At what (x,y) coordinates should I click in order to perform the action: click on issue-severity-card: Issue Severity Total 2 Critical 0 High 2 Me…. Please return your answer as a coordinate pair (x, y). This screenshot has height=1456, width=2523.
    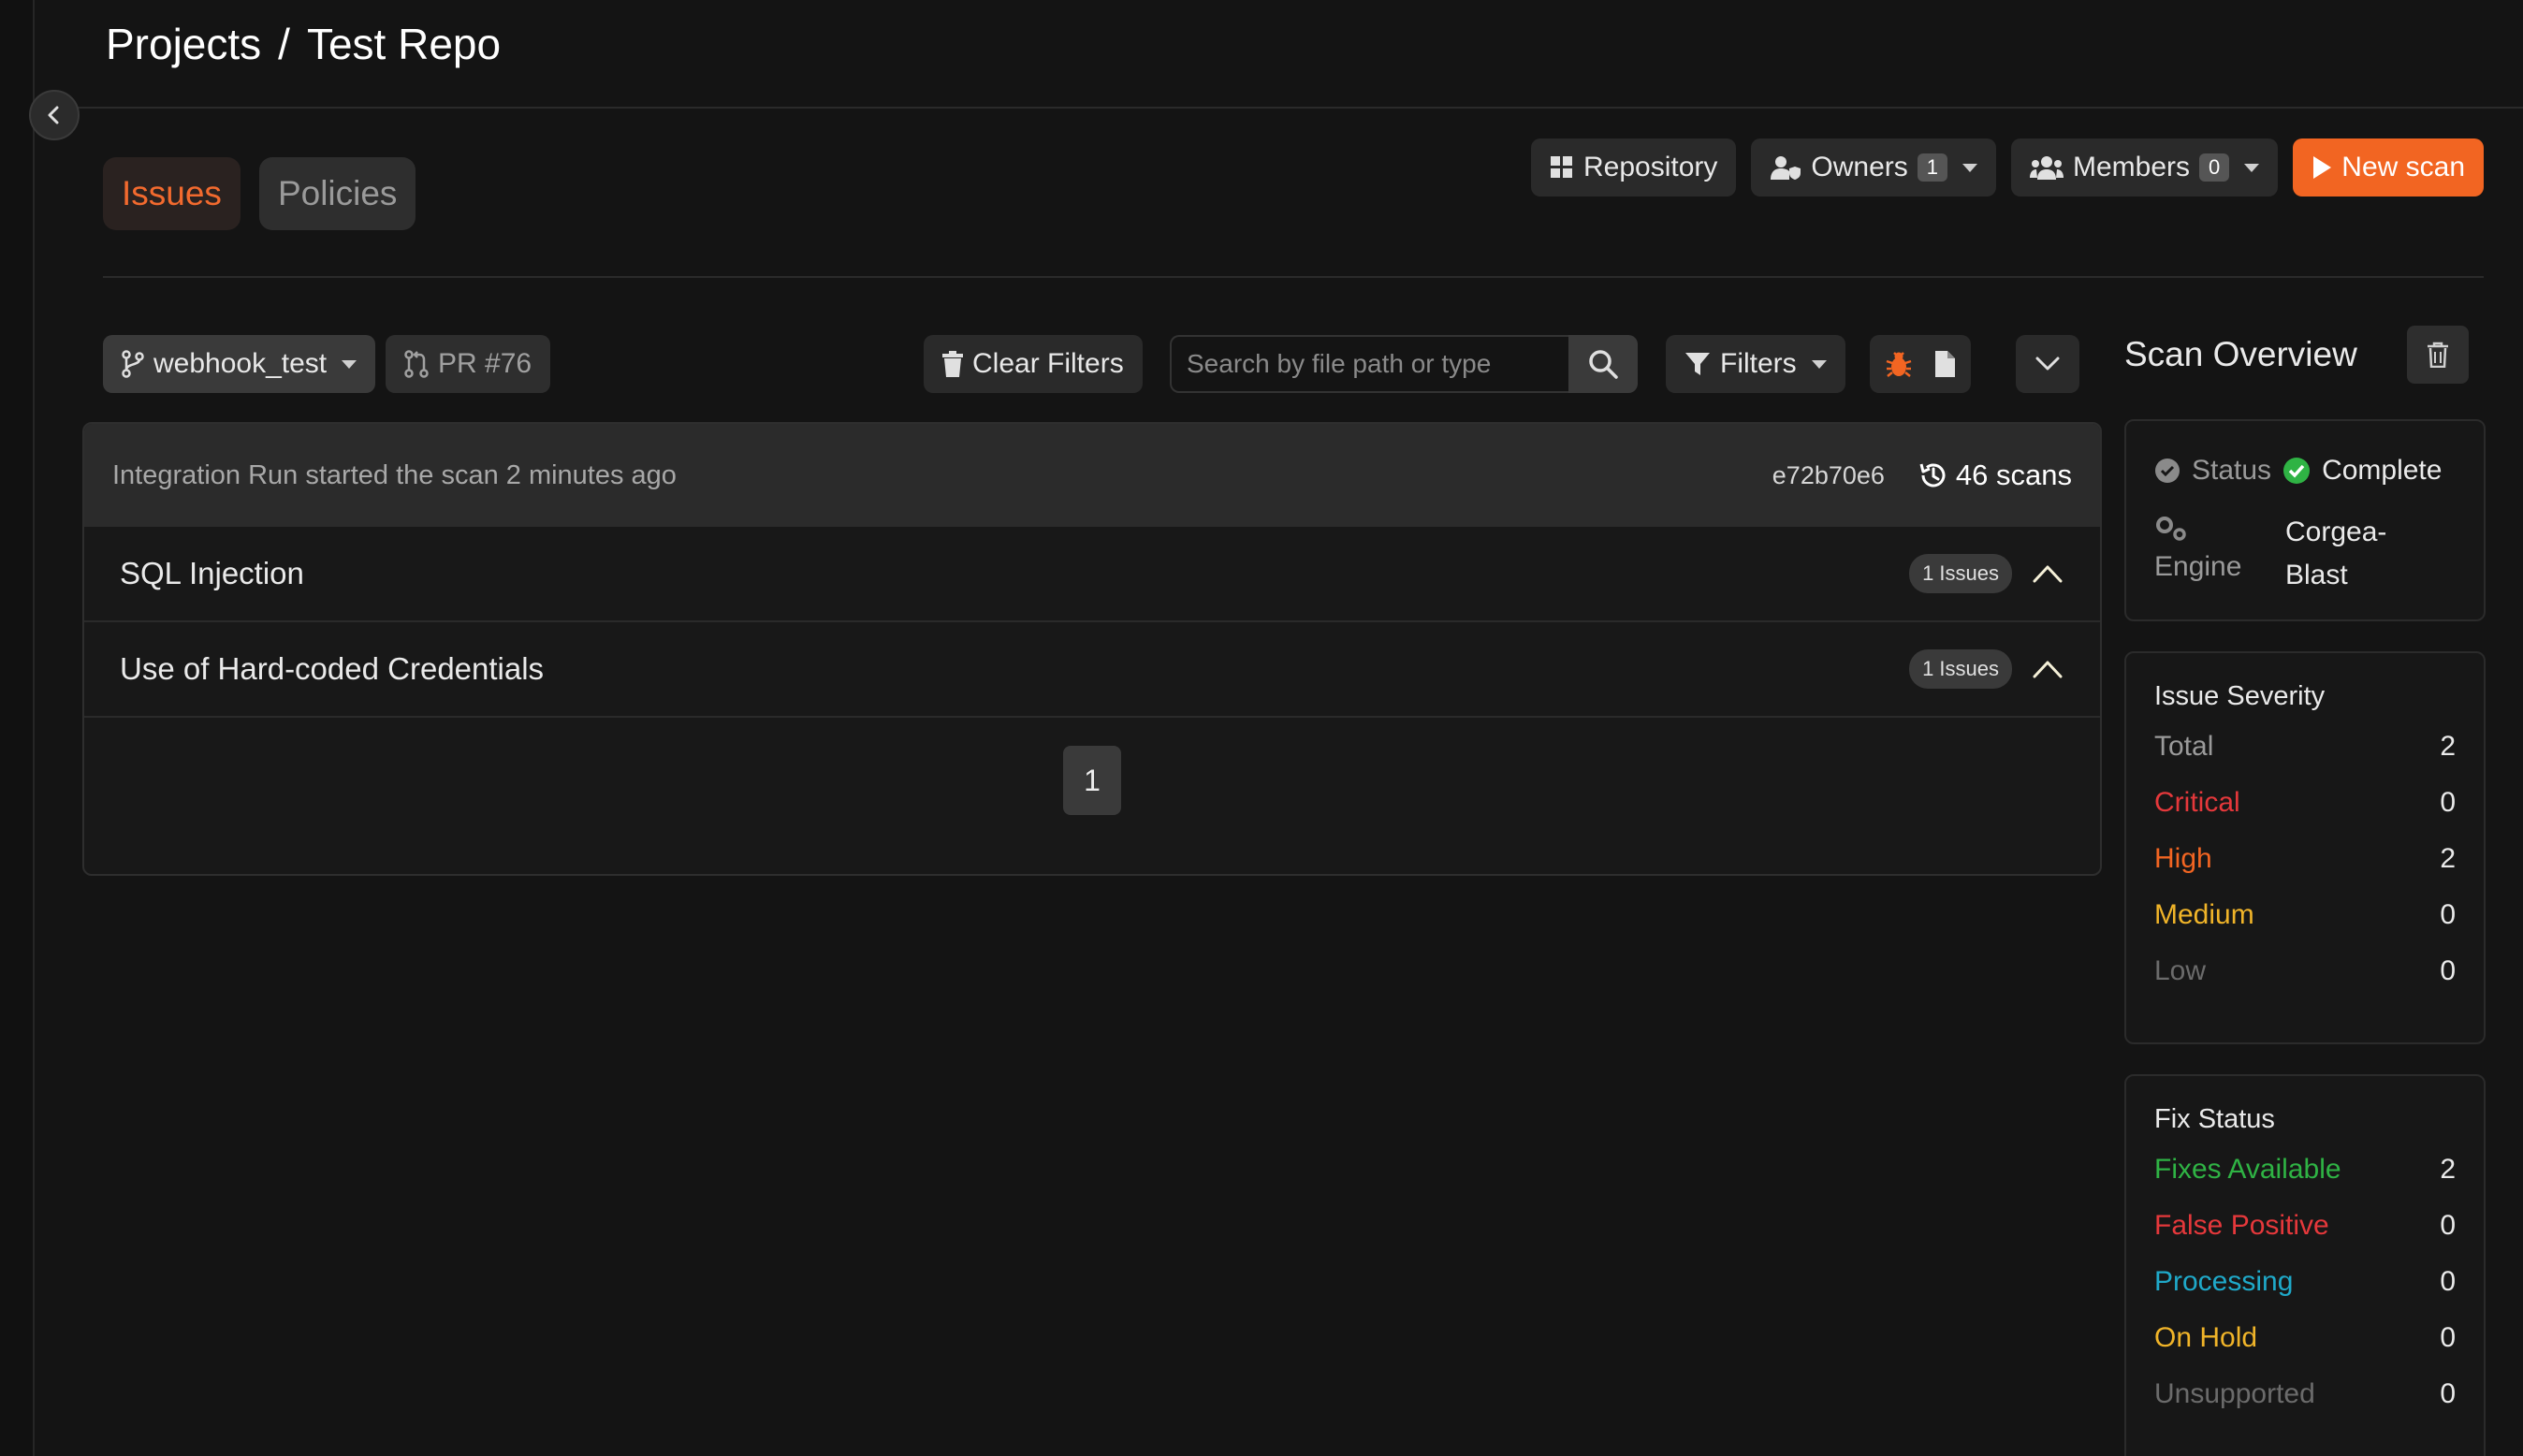
    Looking at the image, I should click on (2305, 847).